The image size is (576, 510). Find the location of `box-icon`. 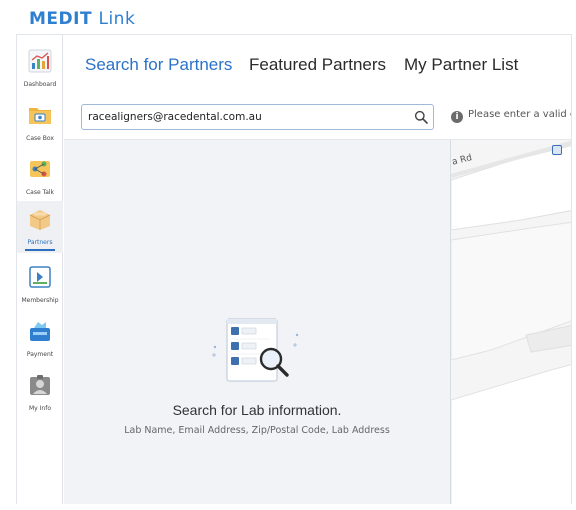

box-icon is located at coordinates (40, 220).